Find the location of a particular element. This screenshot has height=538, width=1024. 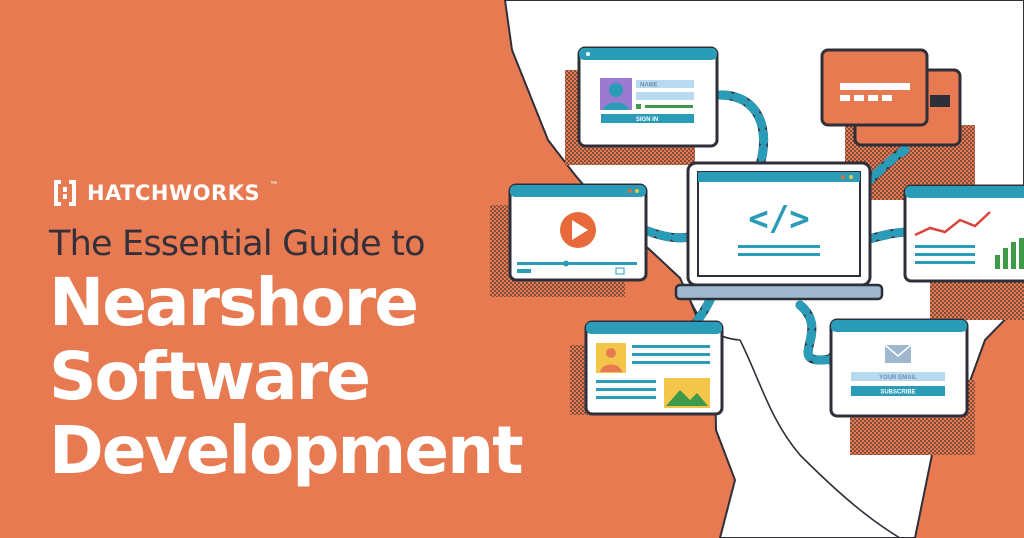

signin-name-placeholder: NAME is located at coordinates (649, 86).